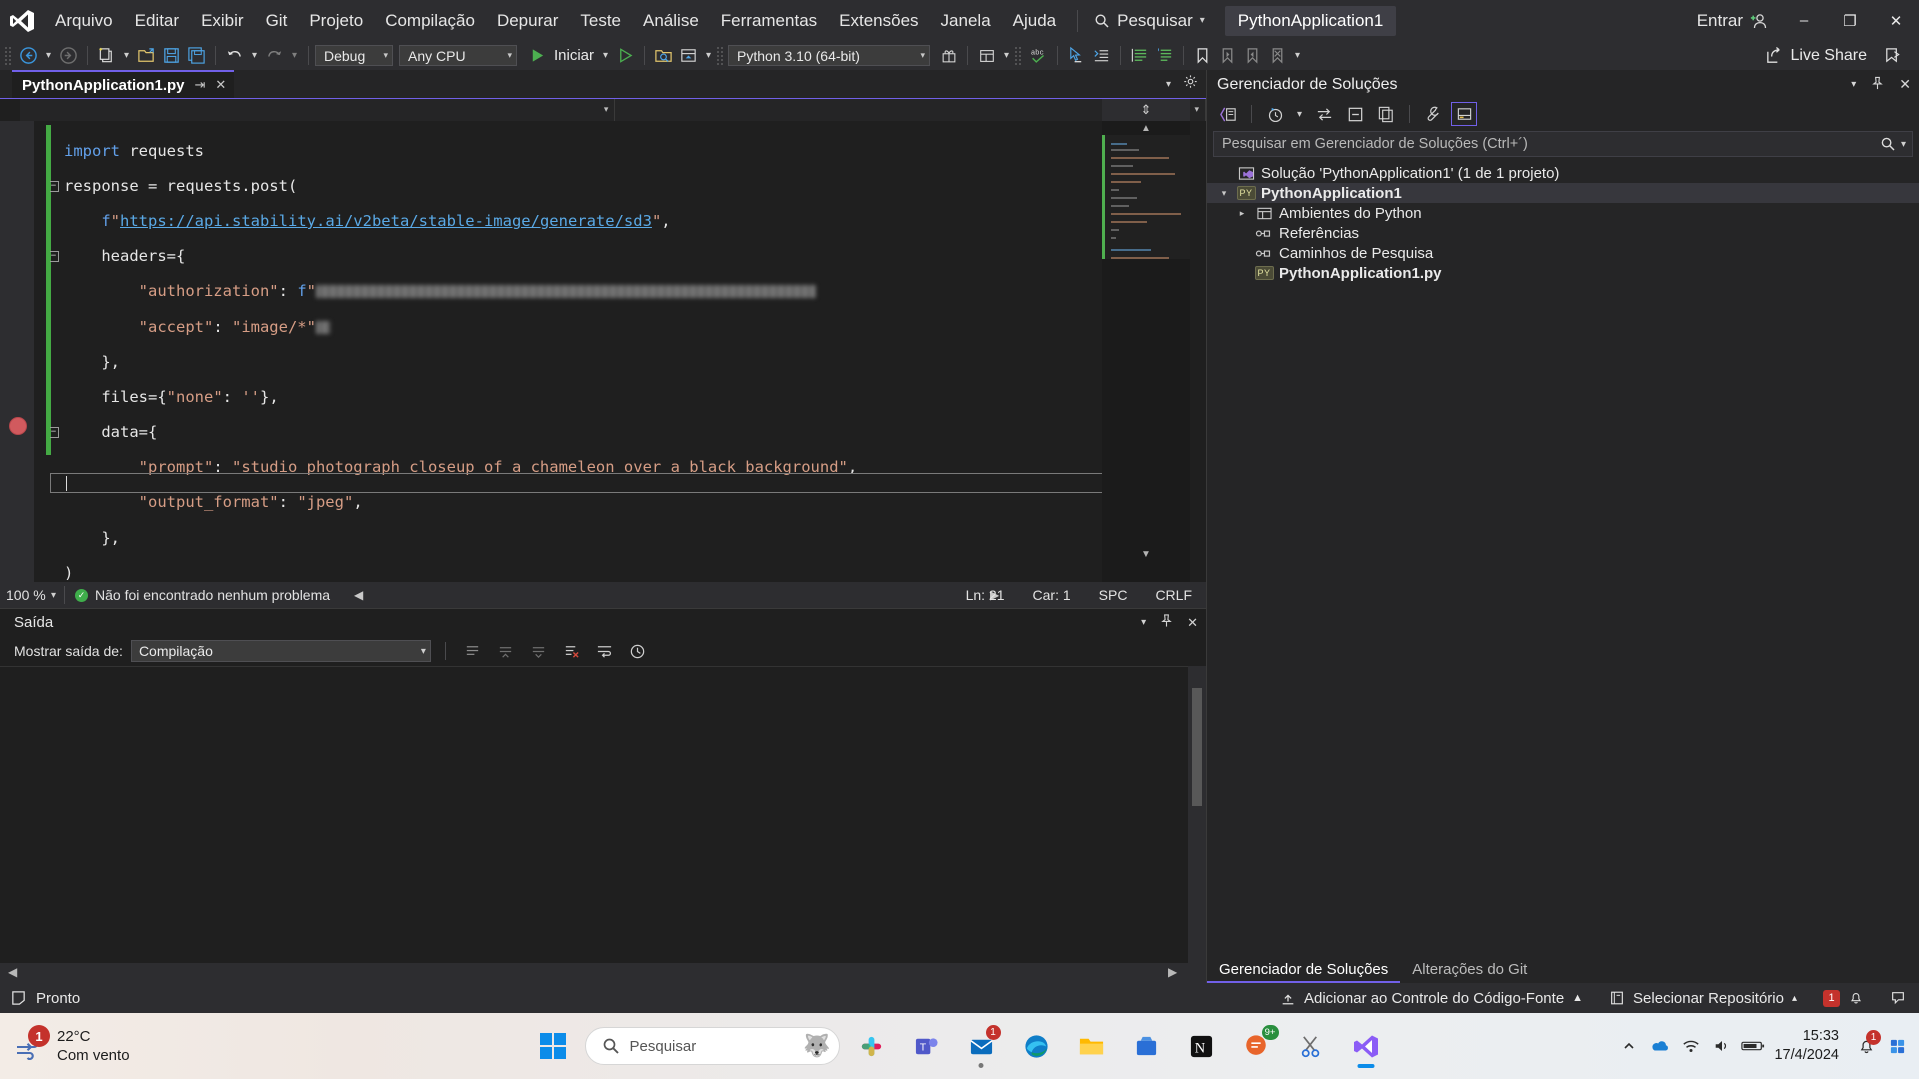  Describe the element at coordinates (65, 1045) in the screenshot. I see `taskbar-weather-widget: 1 22°C Com vento` at that location.